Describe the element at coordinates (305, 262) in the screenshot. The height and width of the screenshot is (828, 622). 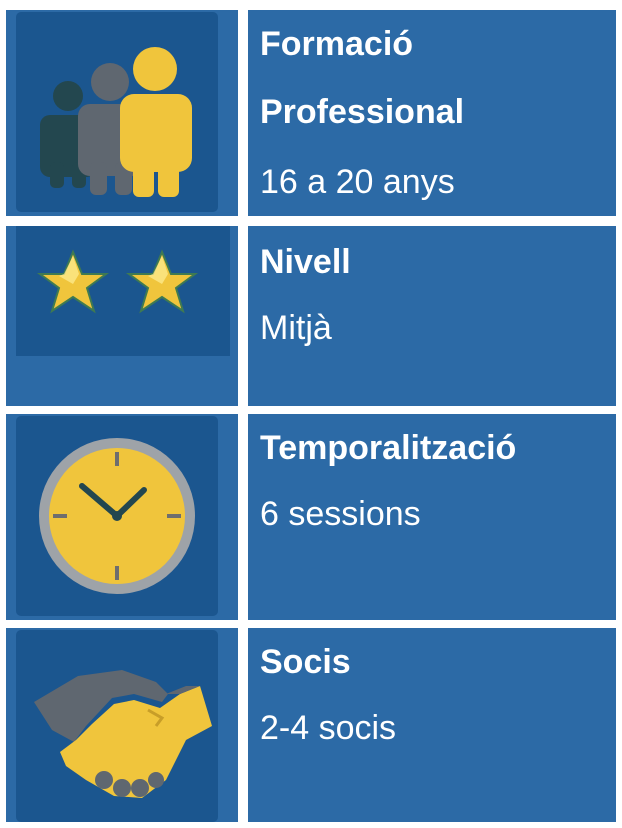
I see `card-title: Nivell` at that location.